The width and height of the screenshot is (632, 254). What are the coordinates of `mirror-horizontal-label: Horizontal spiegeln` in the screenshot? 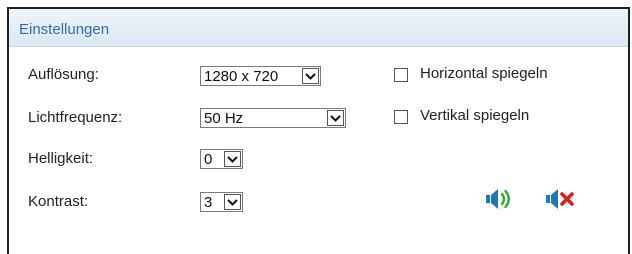 It's located at (484, 73).